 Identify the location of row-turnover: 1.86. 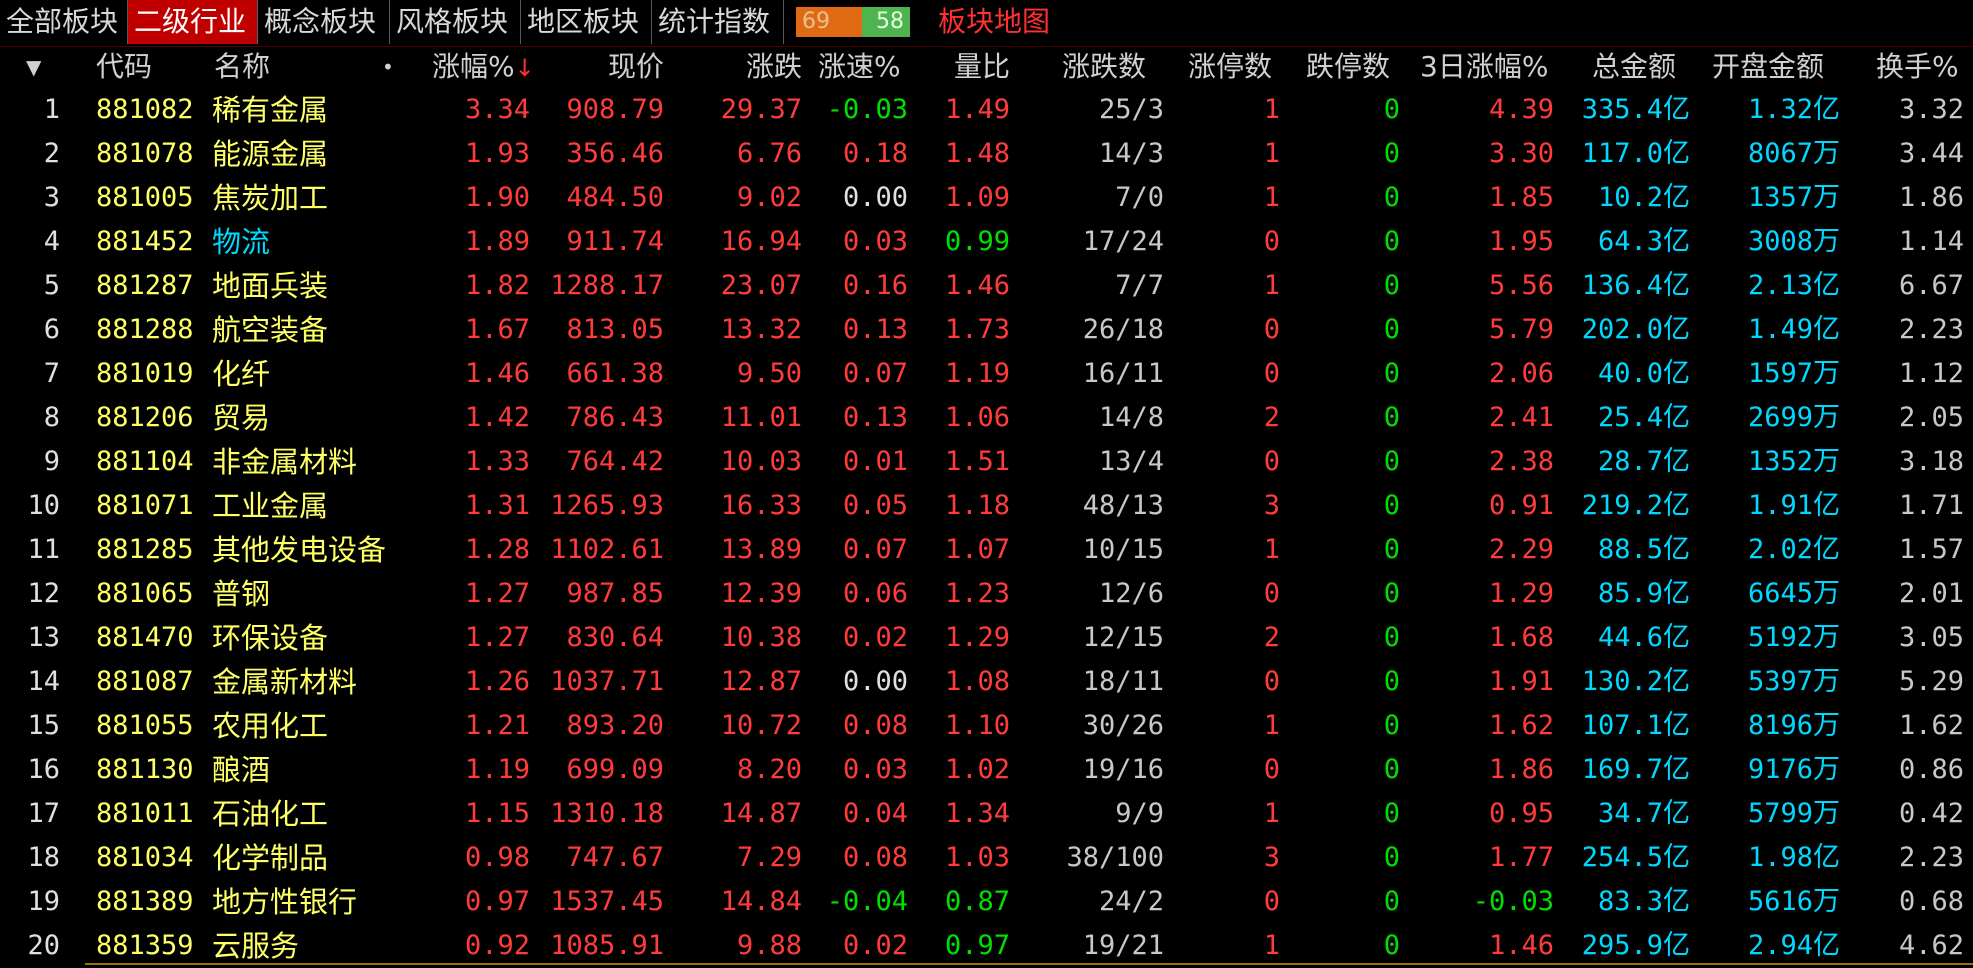
(1931, 197).